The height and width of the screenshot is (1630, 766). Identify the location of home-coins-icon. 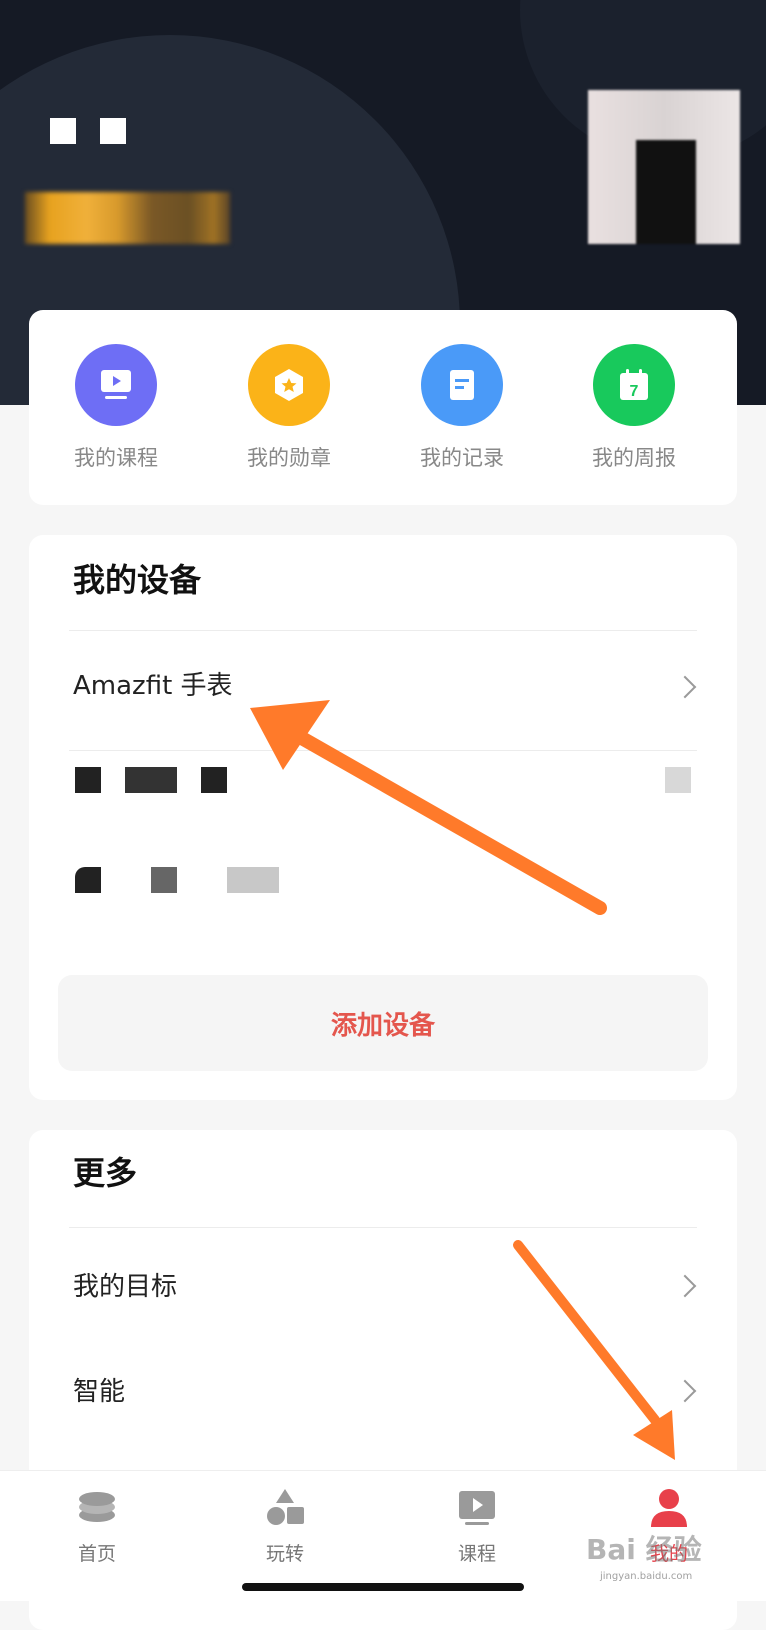
(97, 1507).